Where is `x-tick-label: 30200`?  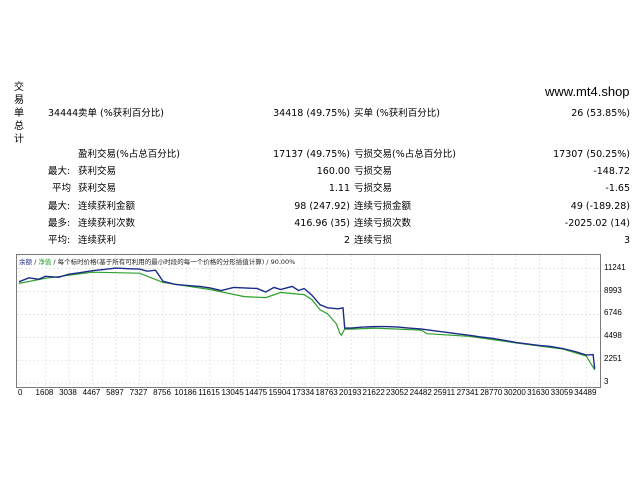
x-tick-label: 30200 is located at coordinates (514, 392).